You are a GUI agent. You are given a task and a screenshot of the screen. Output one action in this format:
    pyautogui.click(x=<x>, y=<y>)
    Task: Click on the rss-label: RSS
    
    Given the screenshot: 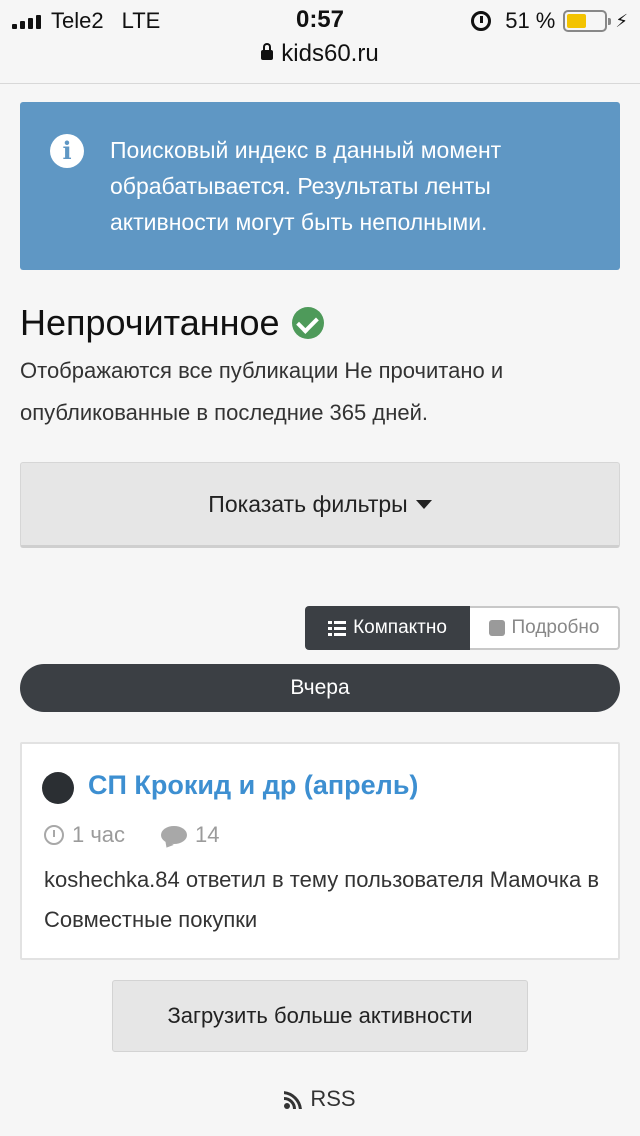 What is the action you would take?
    pyautogui.click(x=333, y=1098)
    